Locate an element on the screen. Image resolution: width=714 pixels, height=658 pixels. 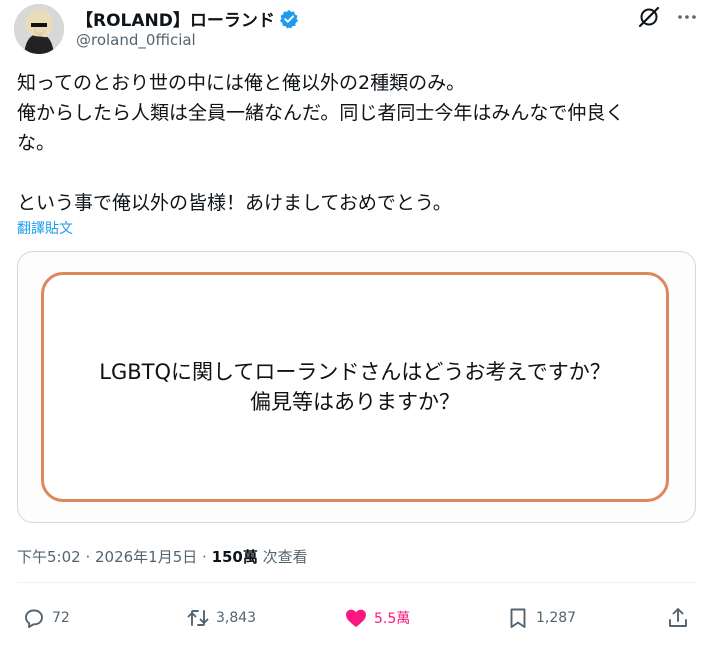
reply-button: 72 is located at coordinates (46, 618).